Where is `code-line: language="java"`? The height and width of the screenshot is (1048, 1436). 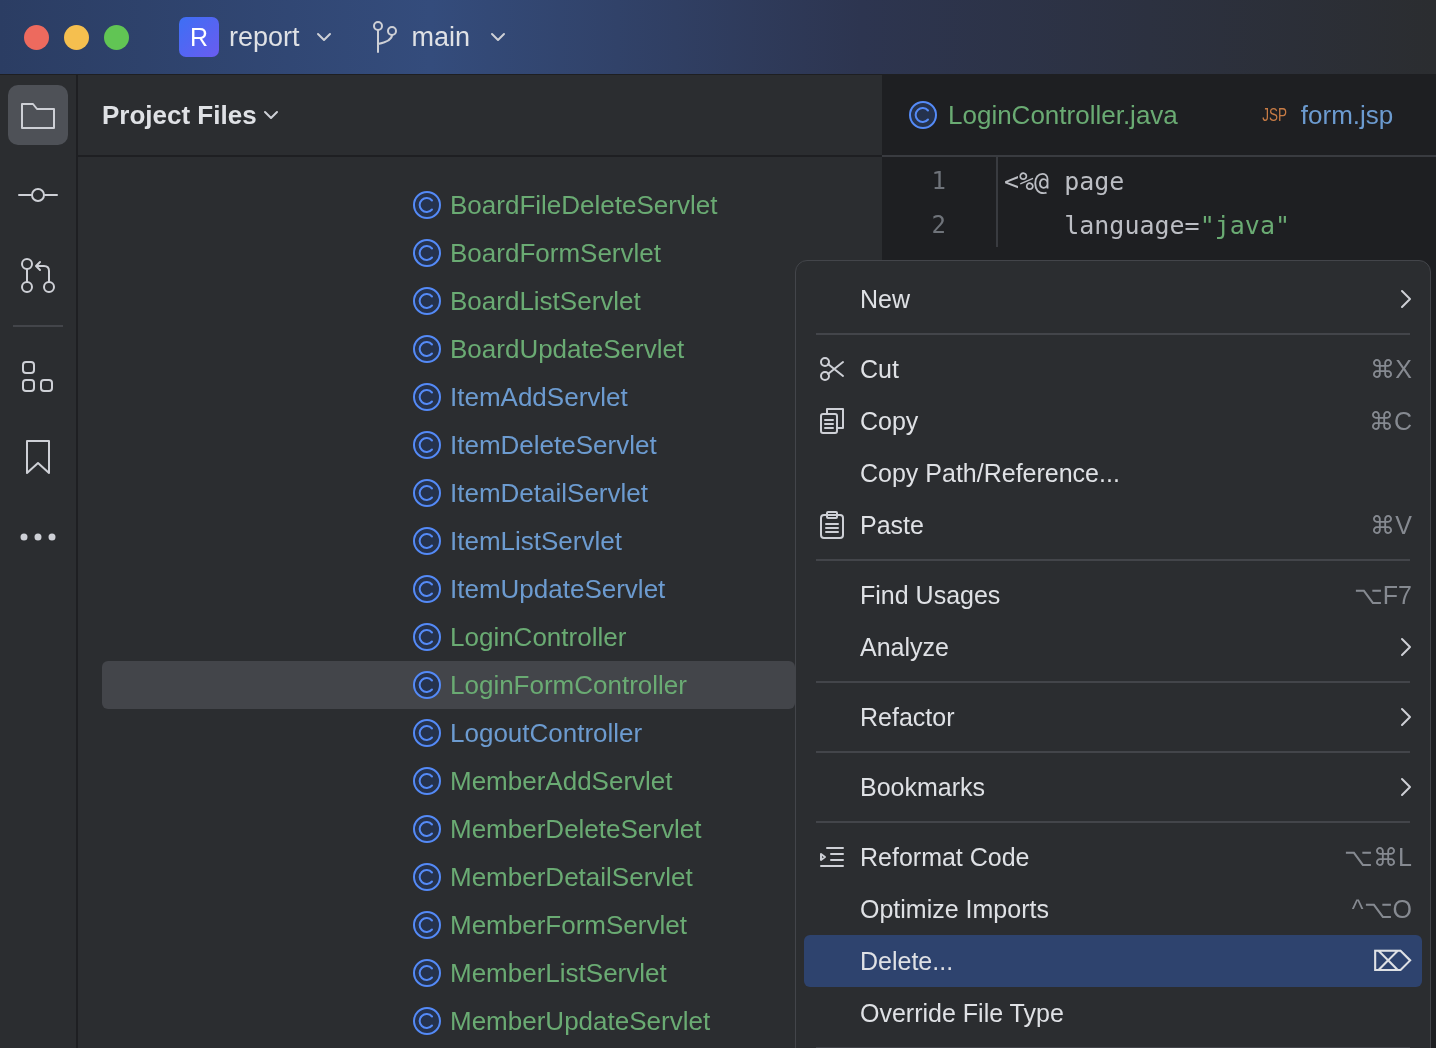
code-line: language="java" is located at coordinates (1176, 225).